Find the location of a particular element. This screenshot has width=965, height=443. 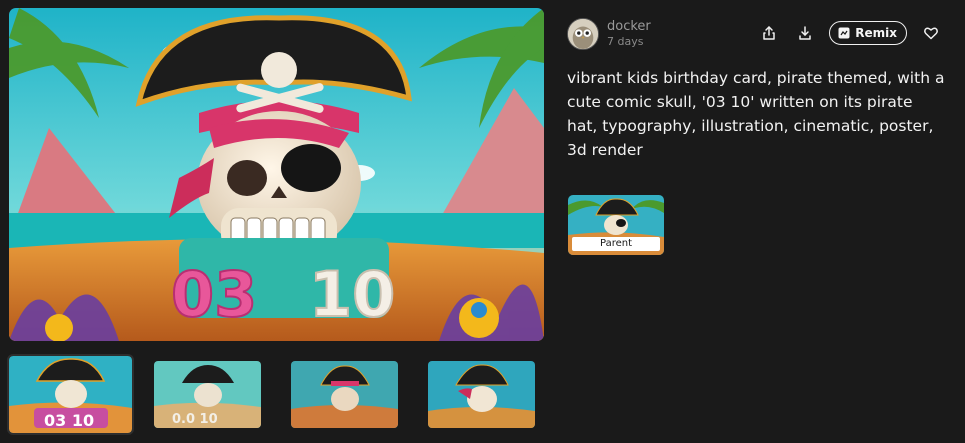

thumbnail-text: 0.0 10 is located at coordinates (195, 419).